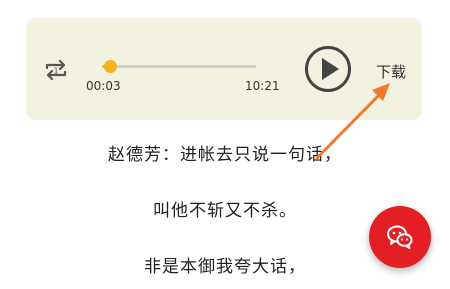 Image resolution: width=450 pixels, height=289 pixels. I want to click on repeat-one-icon: 1, so click(56, 70).